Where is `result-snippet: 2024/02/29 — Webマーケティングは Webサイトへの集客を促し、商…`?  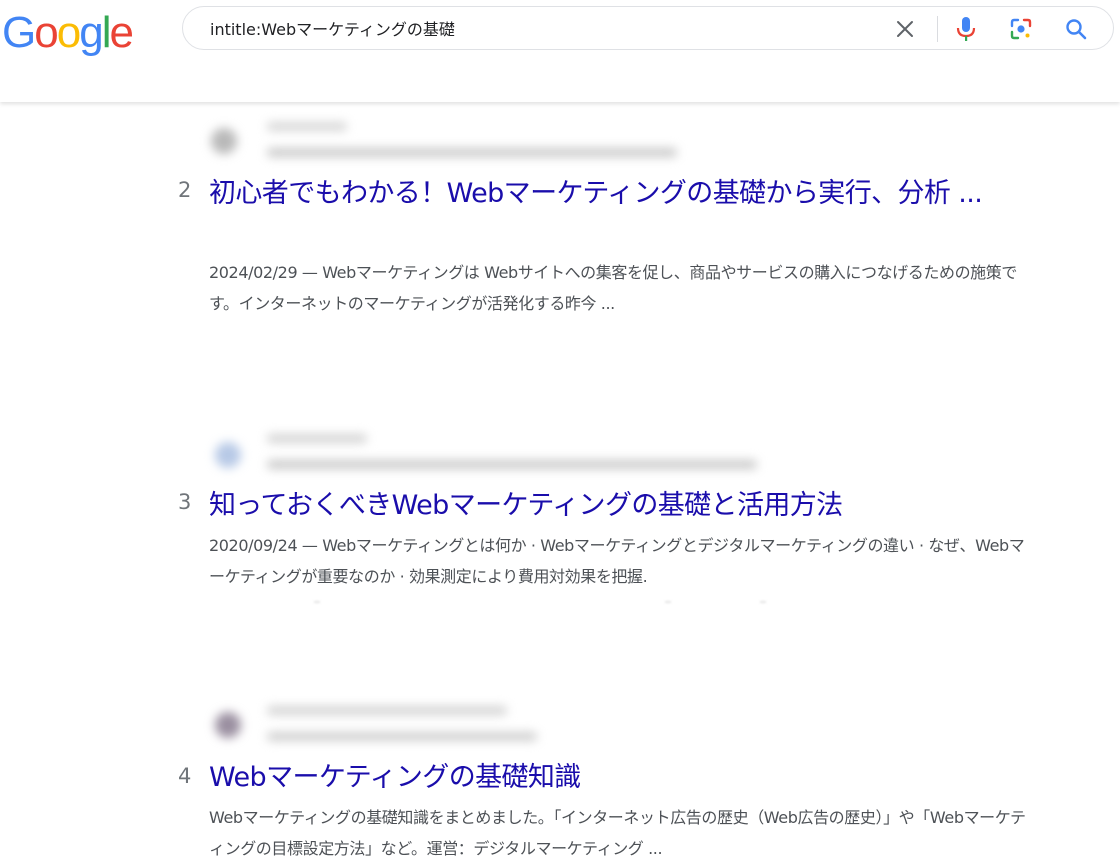
result-snippet: 2024/02/29 — Webマーケティングは Webサイトへの集客を促し、商… is located at coordinates (613, 288).